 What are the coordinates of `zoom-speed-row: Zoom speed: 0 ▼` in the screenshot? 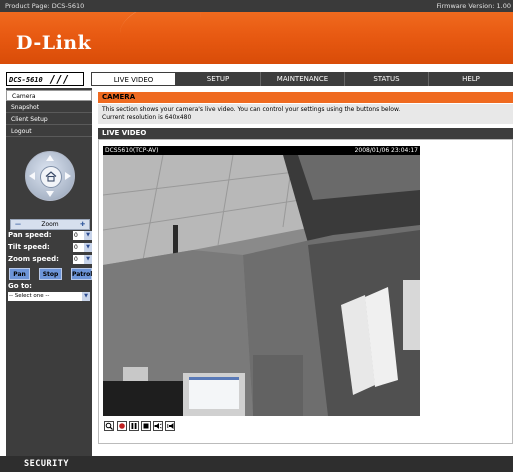 It's located at (50, 259).